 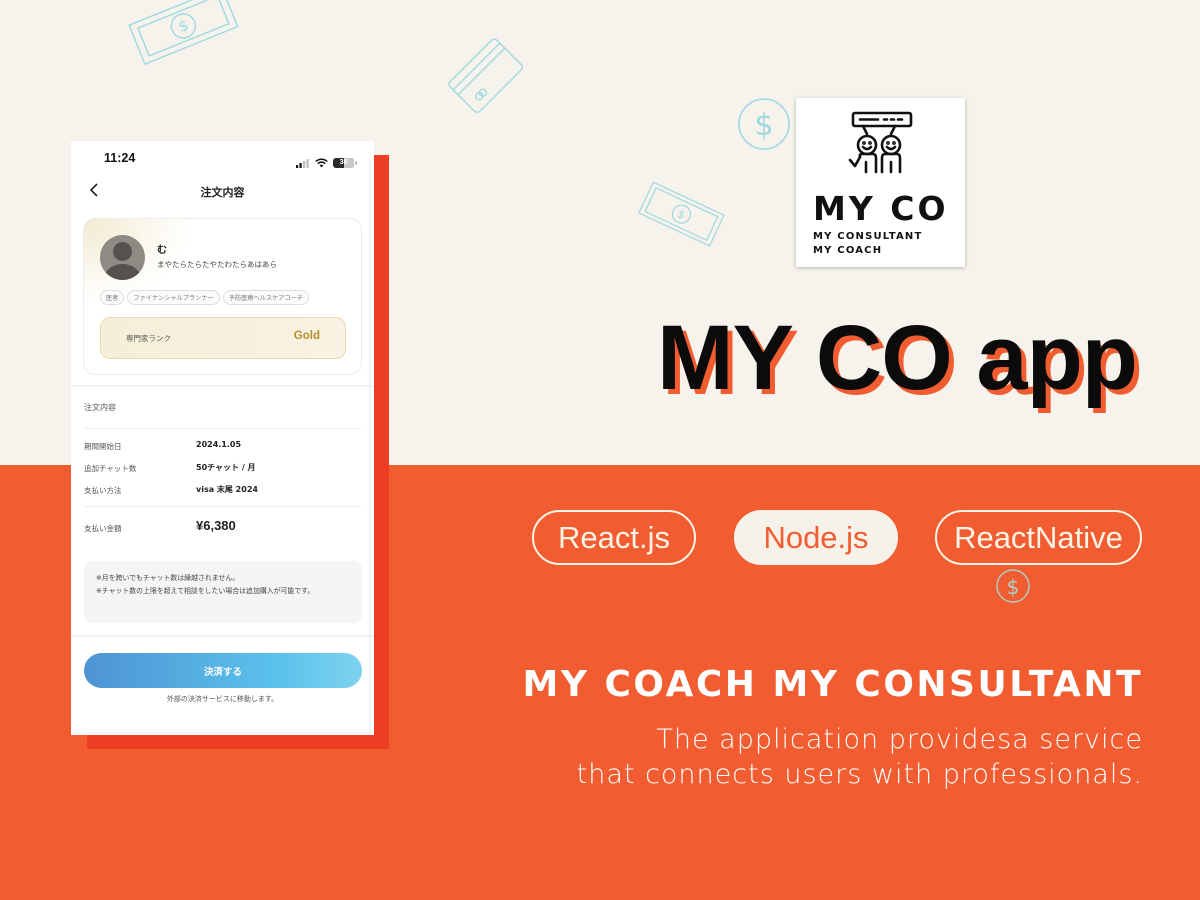 I want to click on tag-list: 医者 ファイナンシャルプランナー 予防医療ヘルスケアコーチ, so click(x=204, y=297).